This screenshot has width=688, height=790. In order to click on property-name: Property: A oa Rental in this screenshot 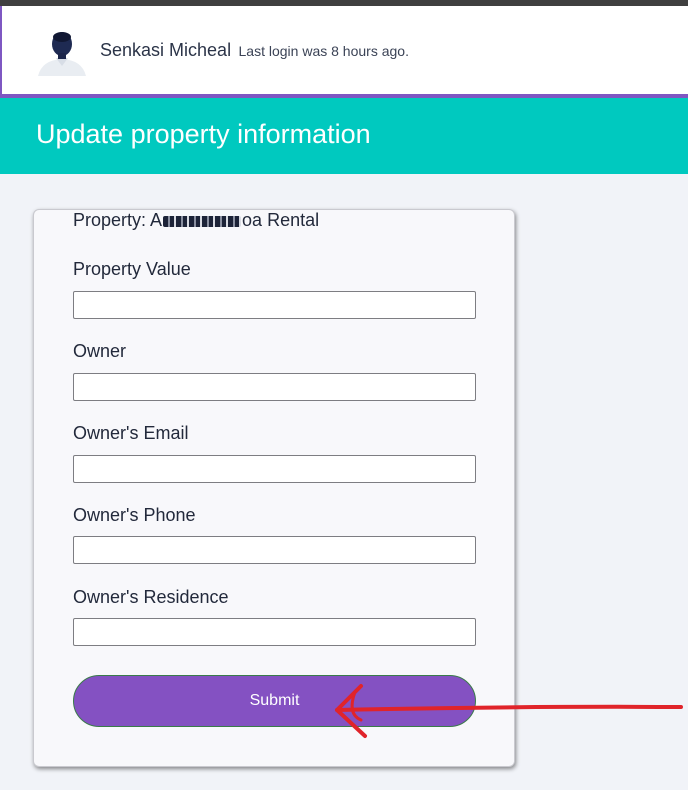, I will do `click(196, 220)`.